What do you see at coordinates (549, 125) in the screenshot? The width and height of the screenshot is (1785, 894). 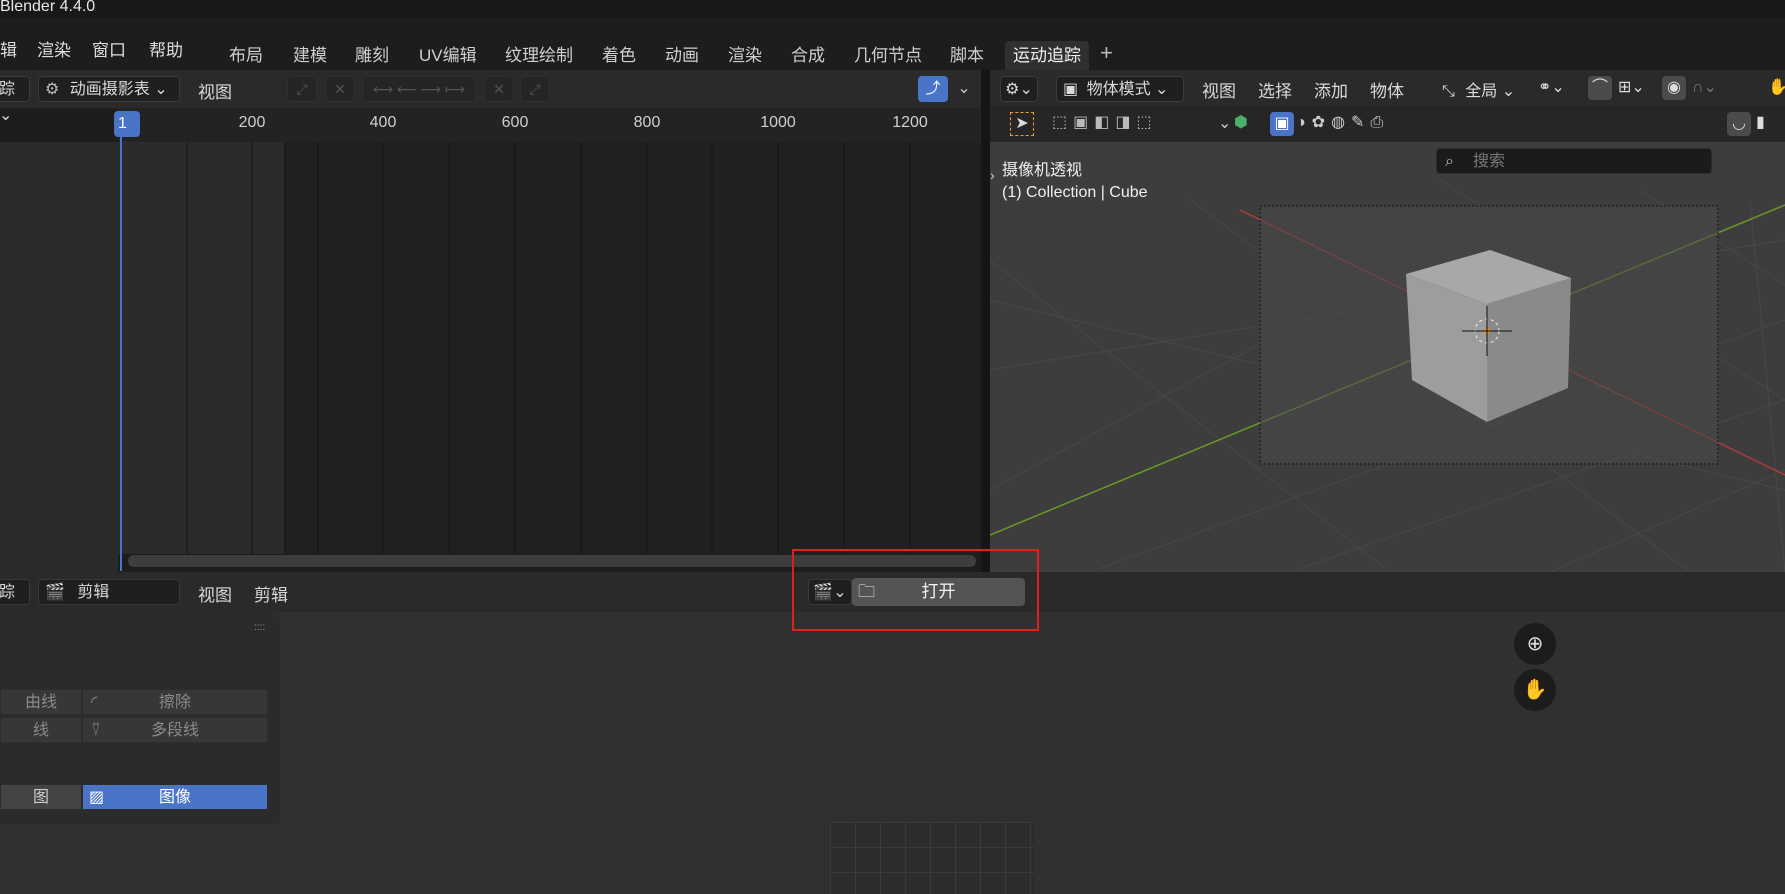 I see `frame-ruler: 200 400 600 800 1000 1200` at bounding box center [549, 125].